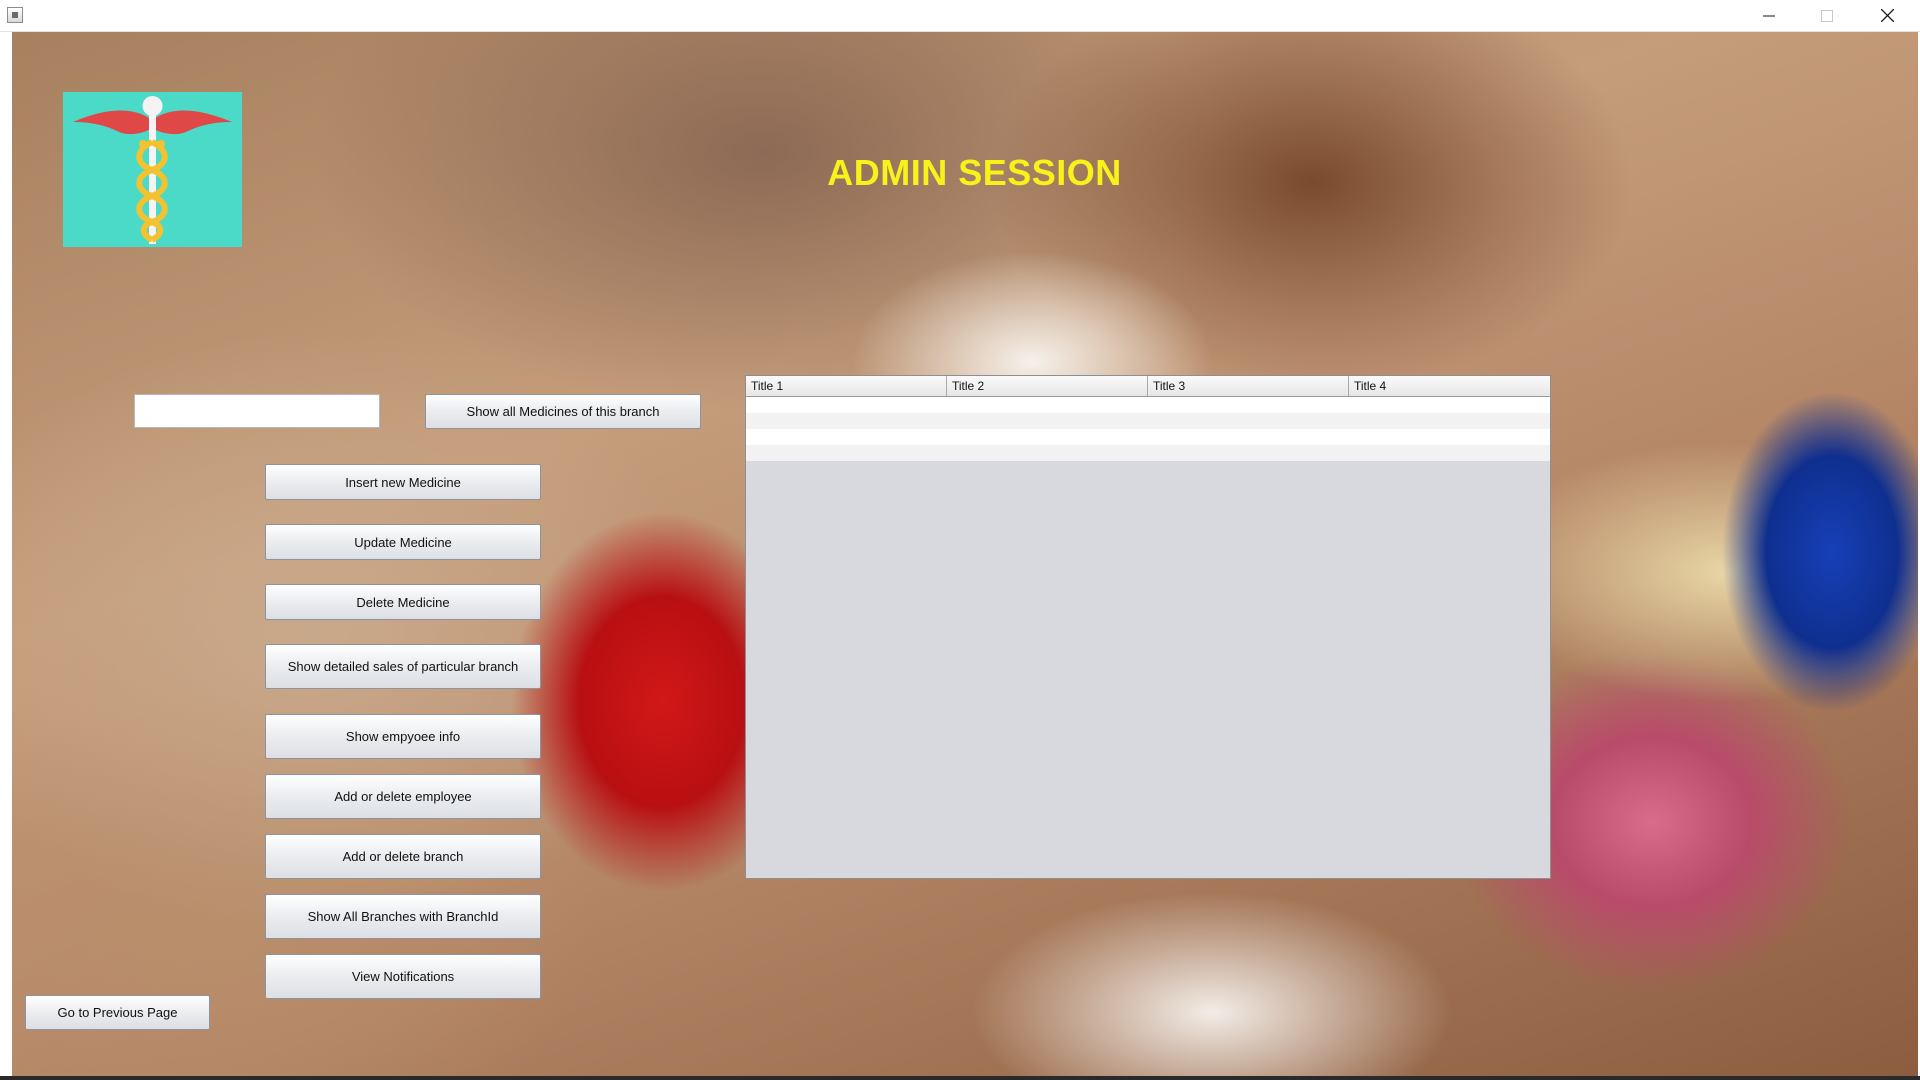 The width and height of the screenshot is (1920, 1080). What do you see at coordinates (403, 482) in the screenshot?
I see `insert-medicine-button: Insert new Medicine` at bounding box center [403, 482].